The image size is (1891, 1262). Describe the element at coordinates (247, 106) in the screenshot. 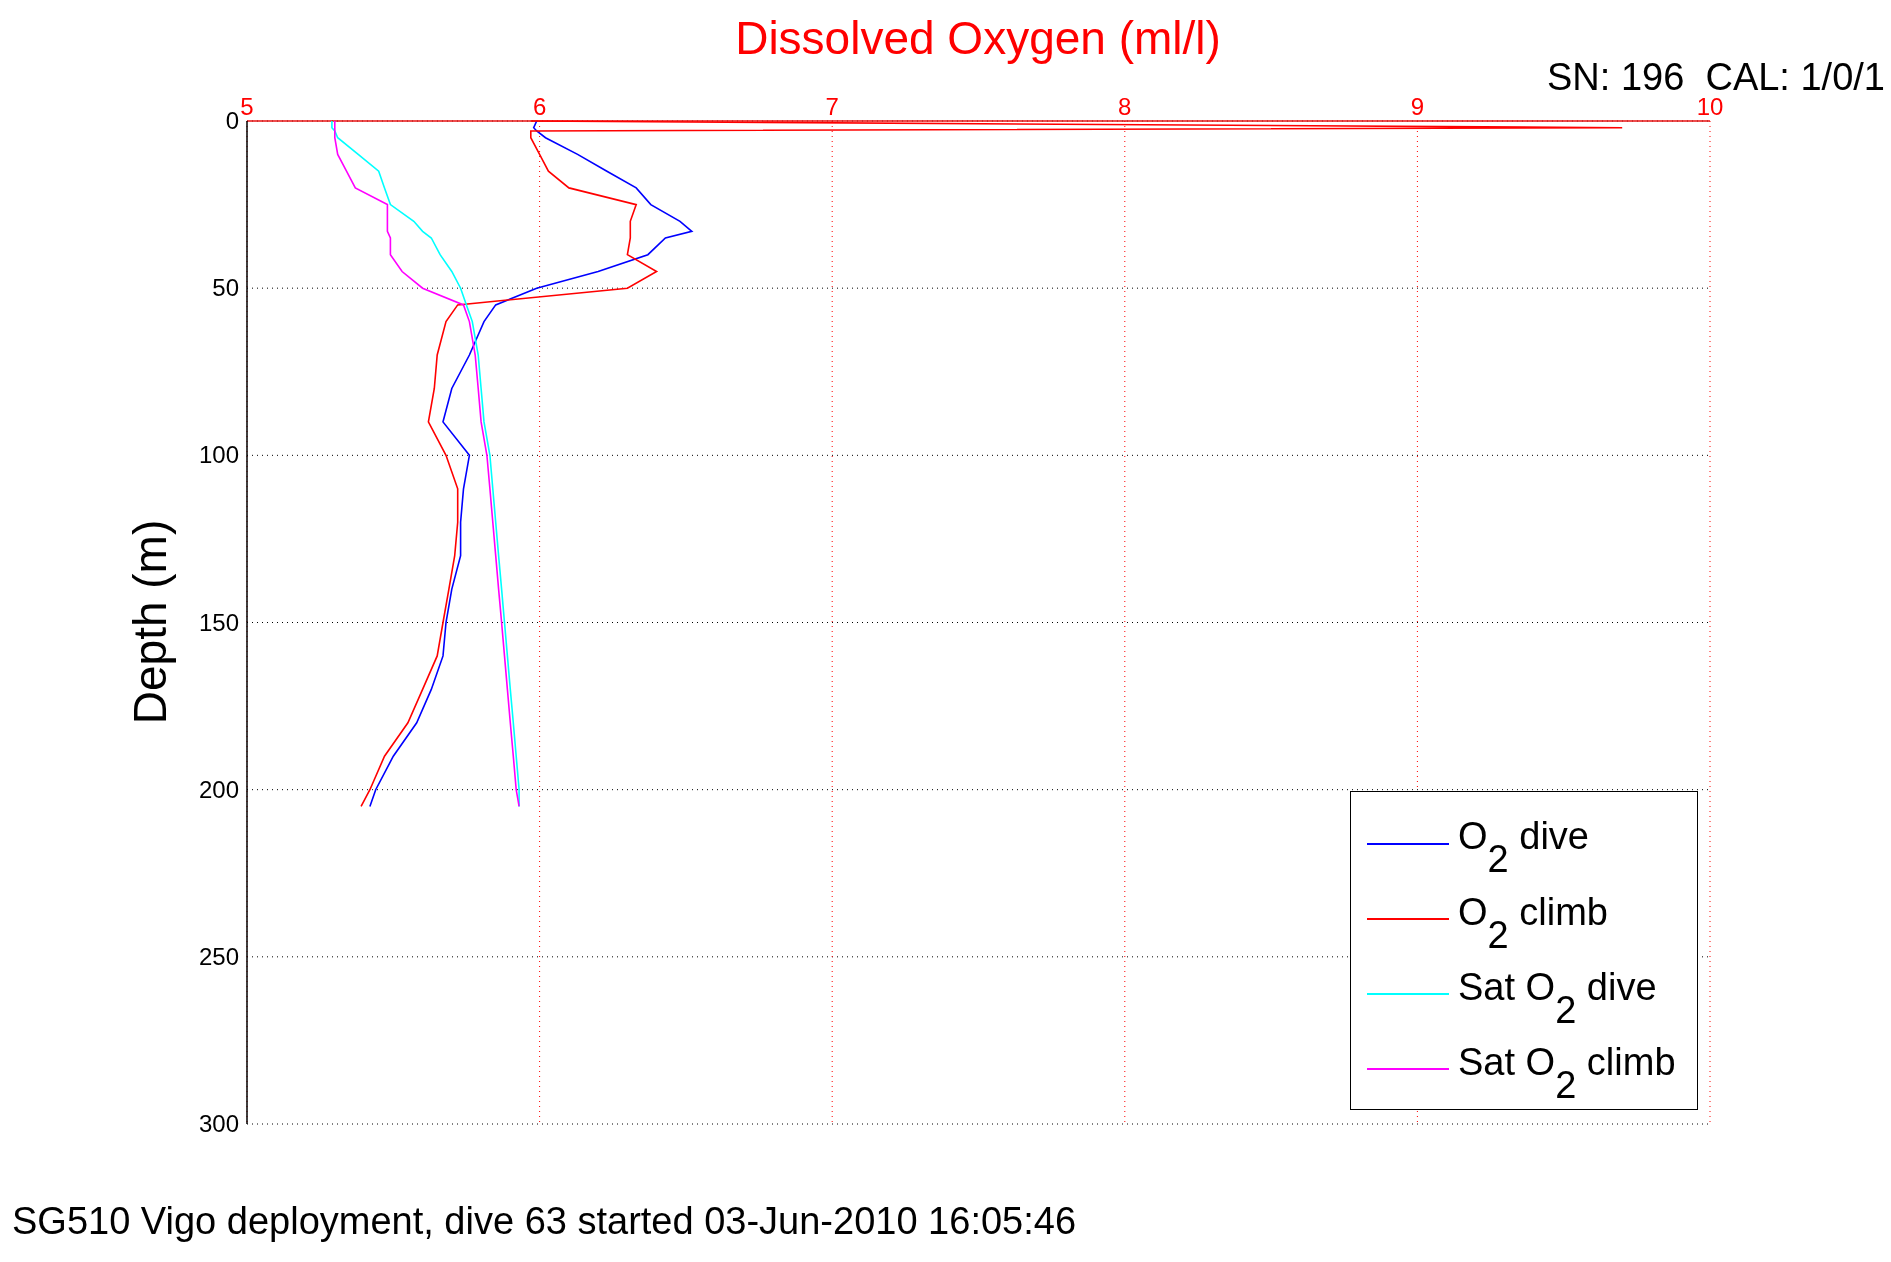

I see `tick-label: 5` at that location.